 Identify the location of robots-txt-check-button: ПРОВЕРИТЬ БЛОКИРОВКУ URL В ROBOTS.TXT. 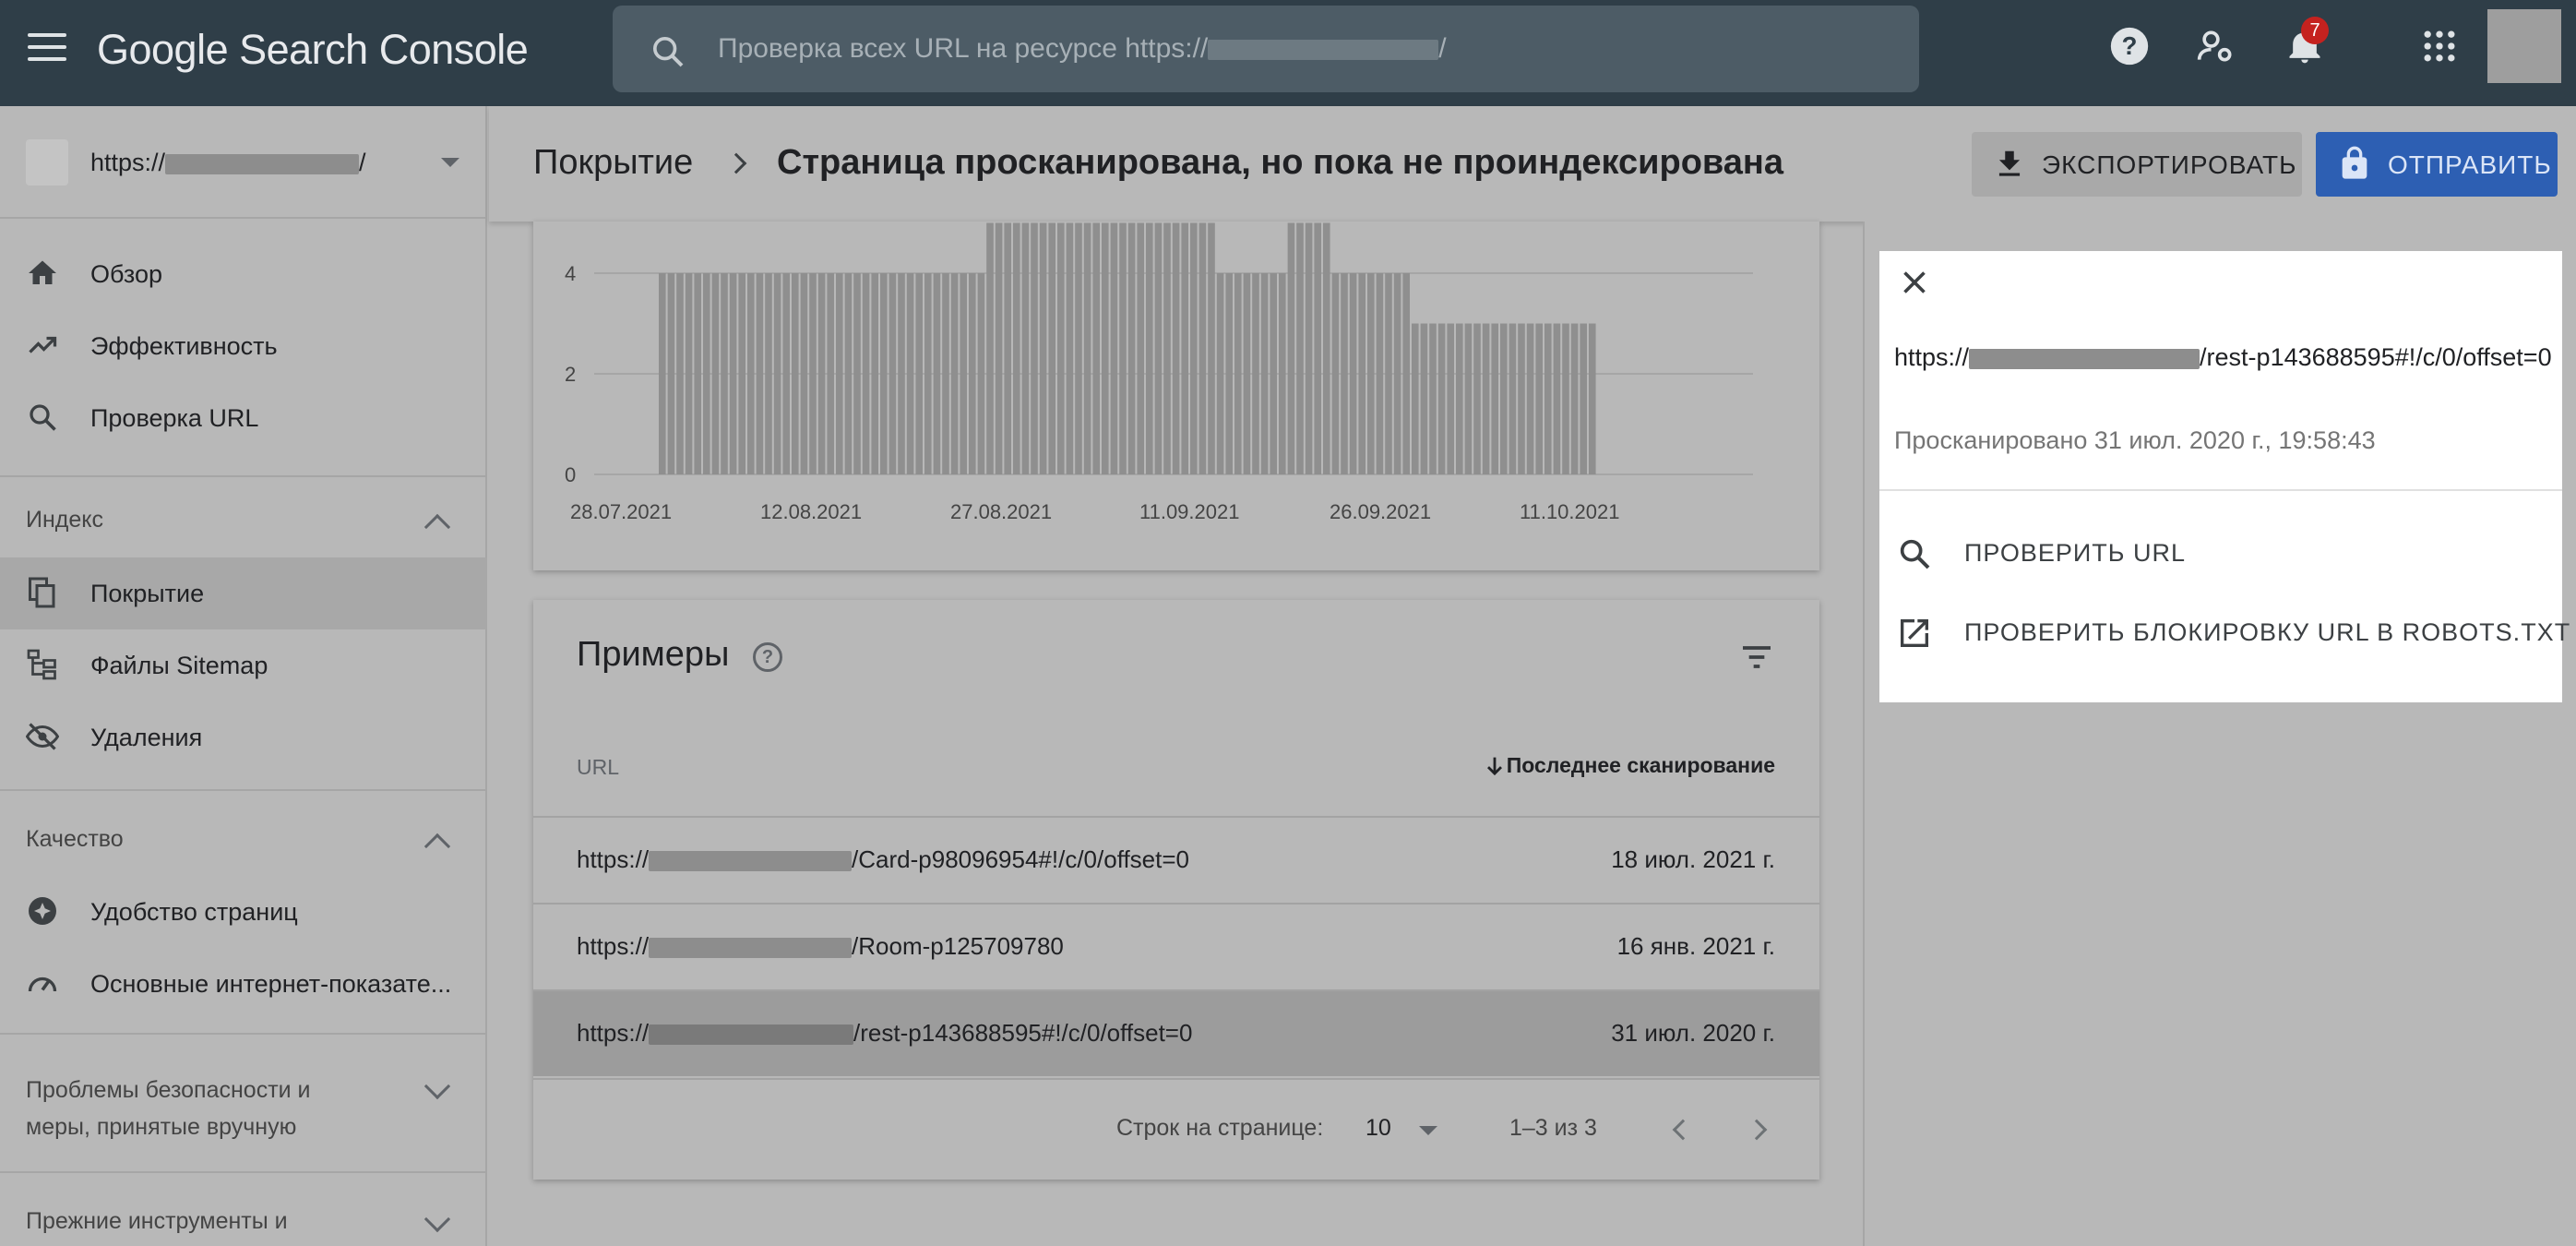
(2267, 632).